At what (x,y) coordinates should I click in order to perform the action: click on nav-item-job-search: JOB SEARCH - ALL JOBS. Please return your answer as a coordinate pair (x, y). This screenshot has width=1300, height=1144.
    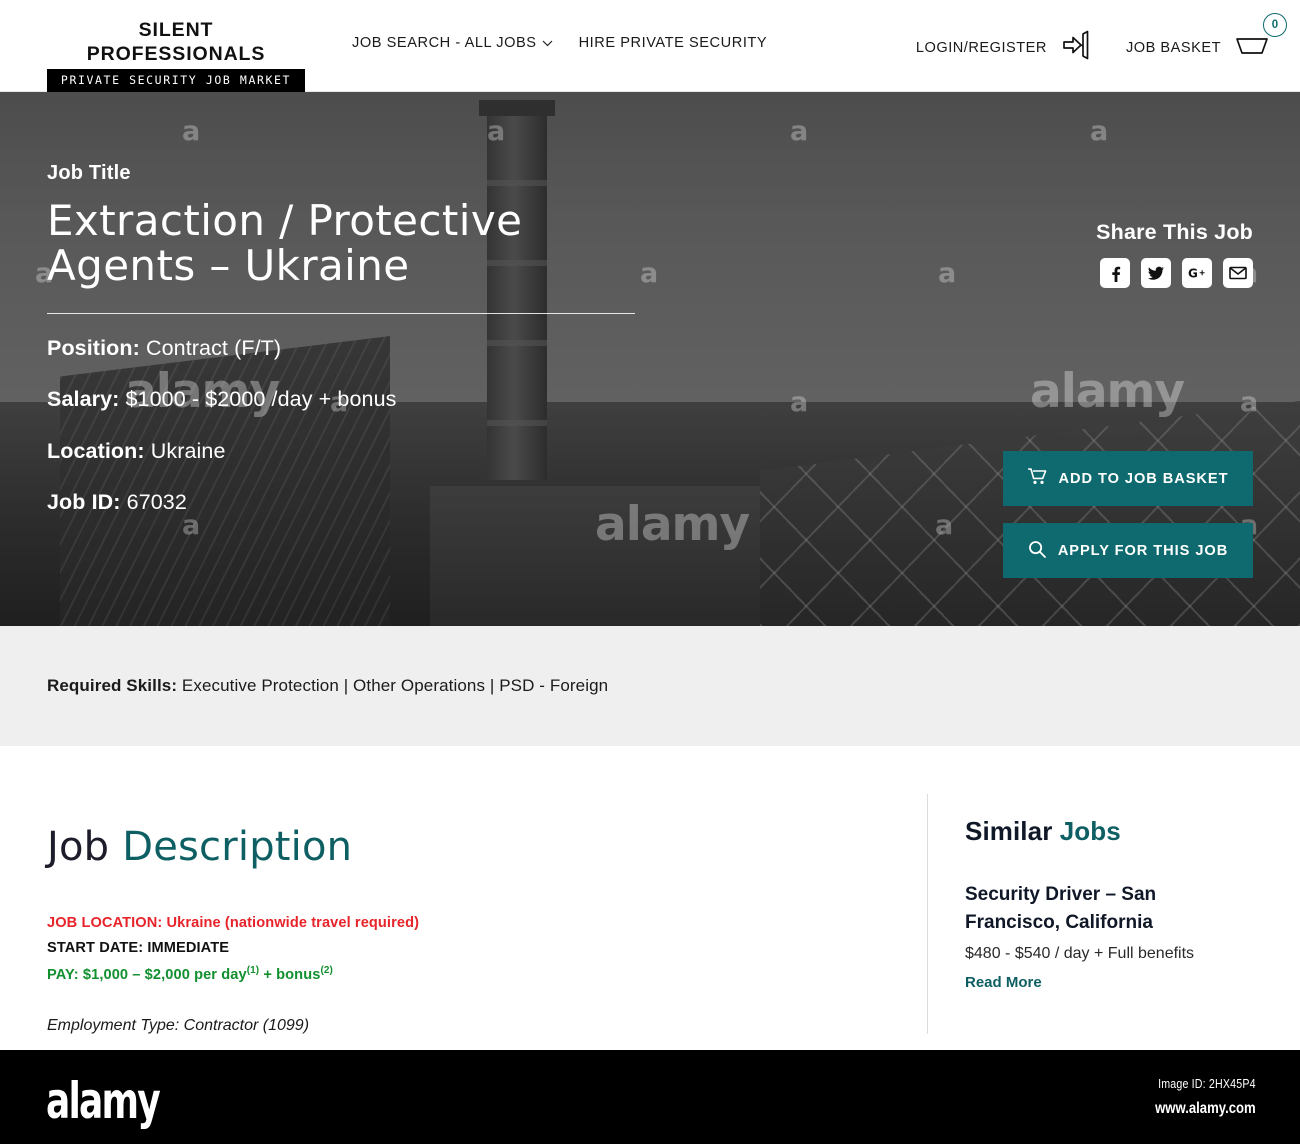
    Looking at the image, I should click on (452, 43).